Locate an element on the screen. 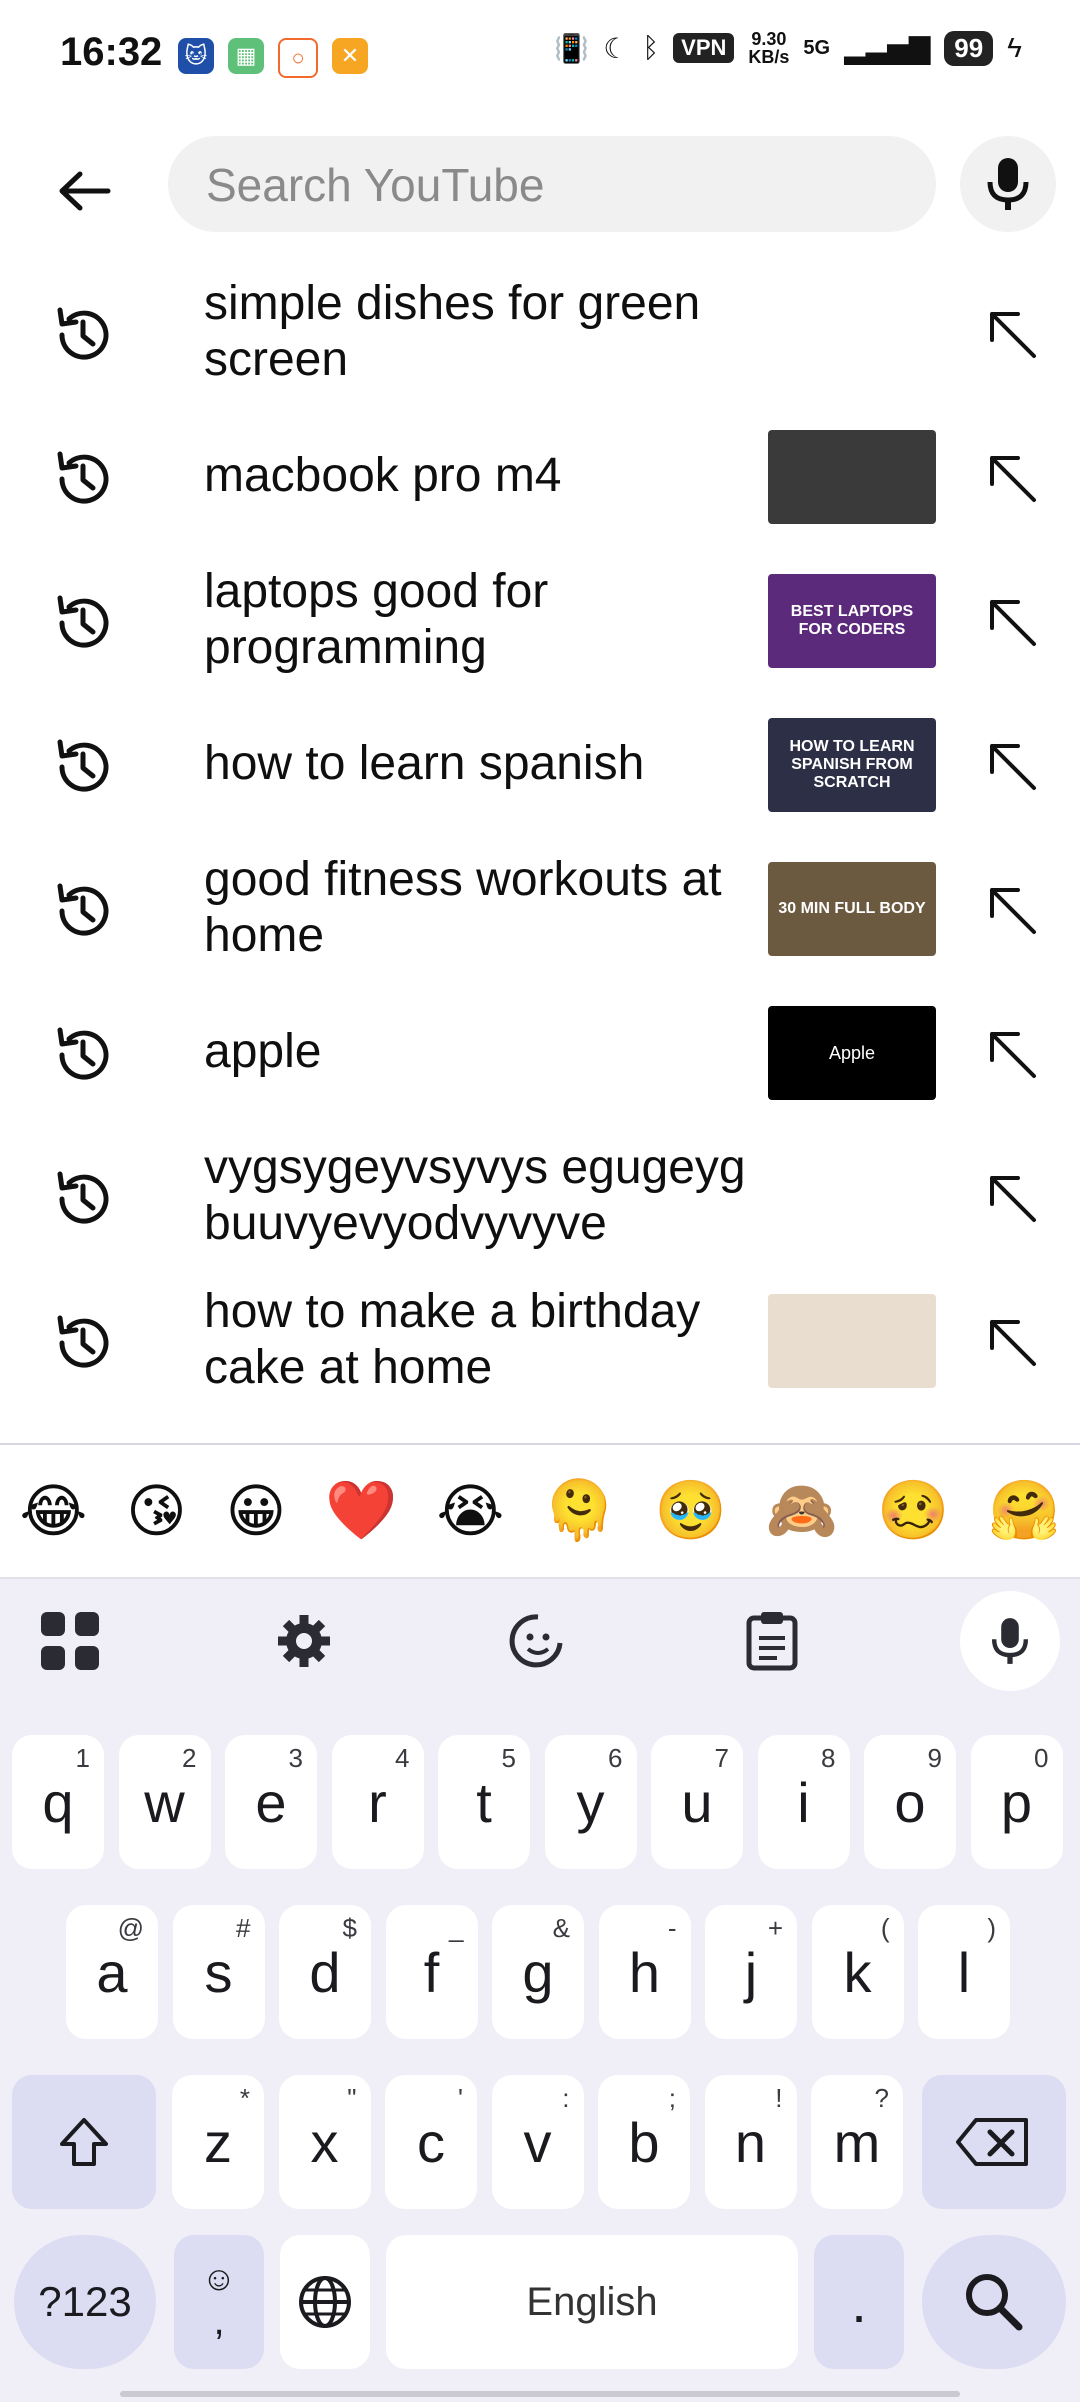 Image resolution: width=1080 pixels, height=2402 pixels. key-r: r4 is located at coordinates (377, 1802).